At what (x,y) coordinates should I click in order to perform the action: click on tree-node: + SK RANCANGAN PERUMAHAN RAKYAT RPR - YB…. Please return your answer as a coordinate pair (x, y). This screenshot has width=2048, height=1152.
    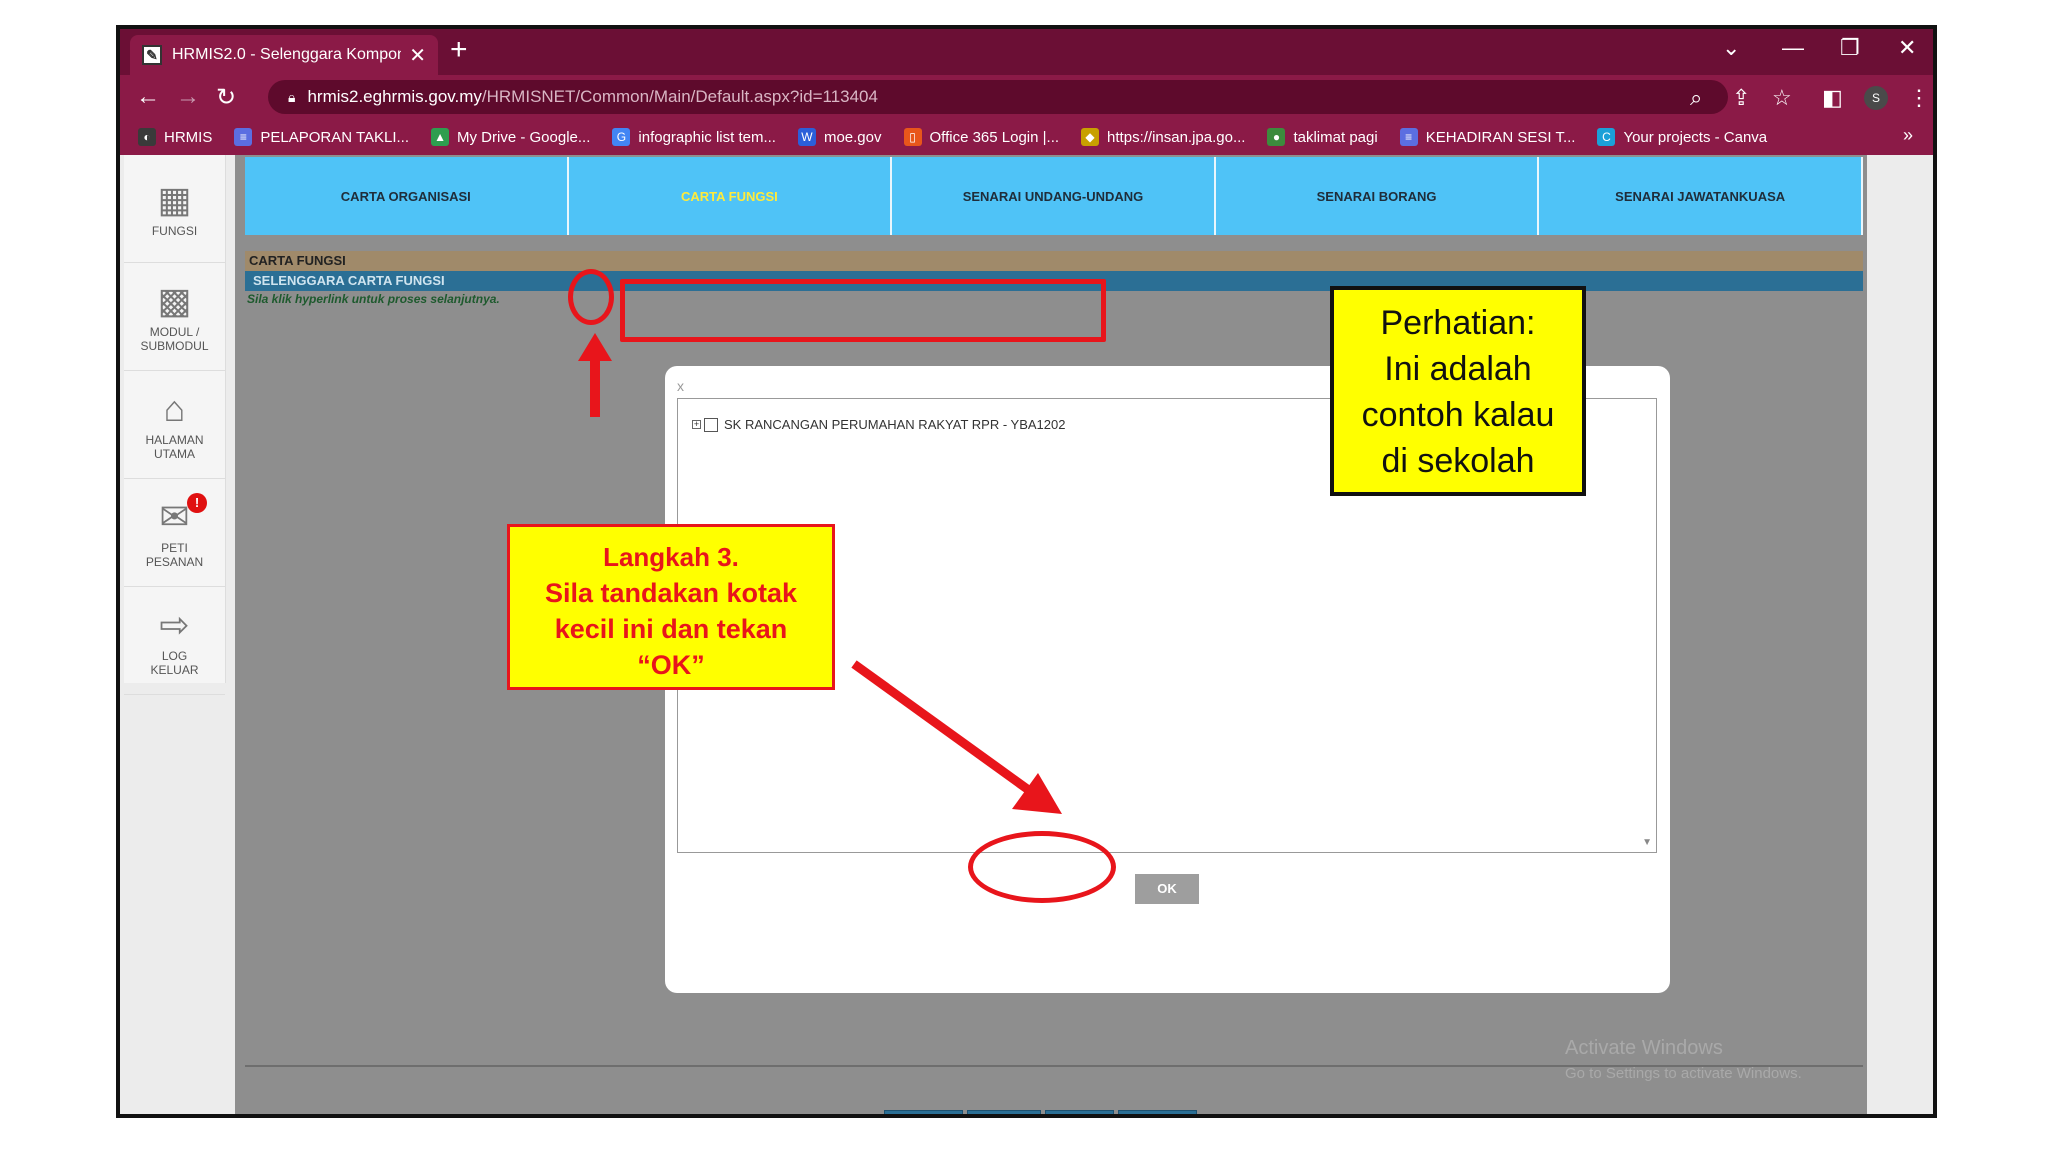
    Looking at the image, I should click on (878, 424).